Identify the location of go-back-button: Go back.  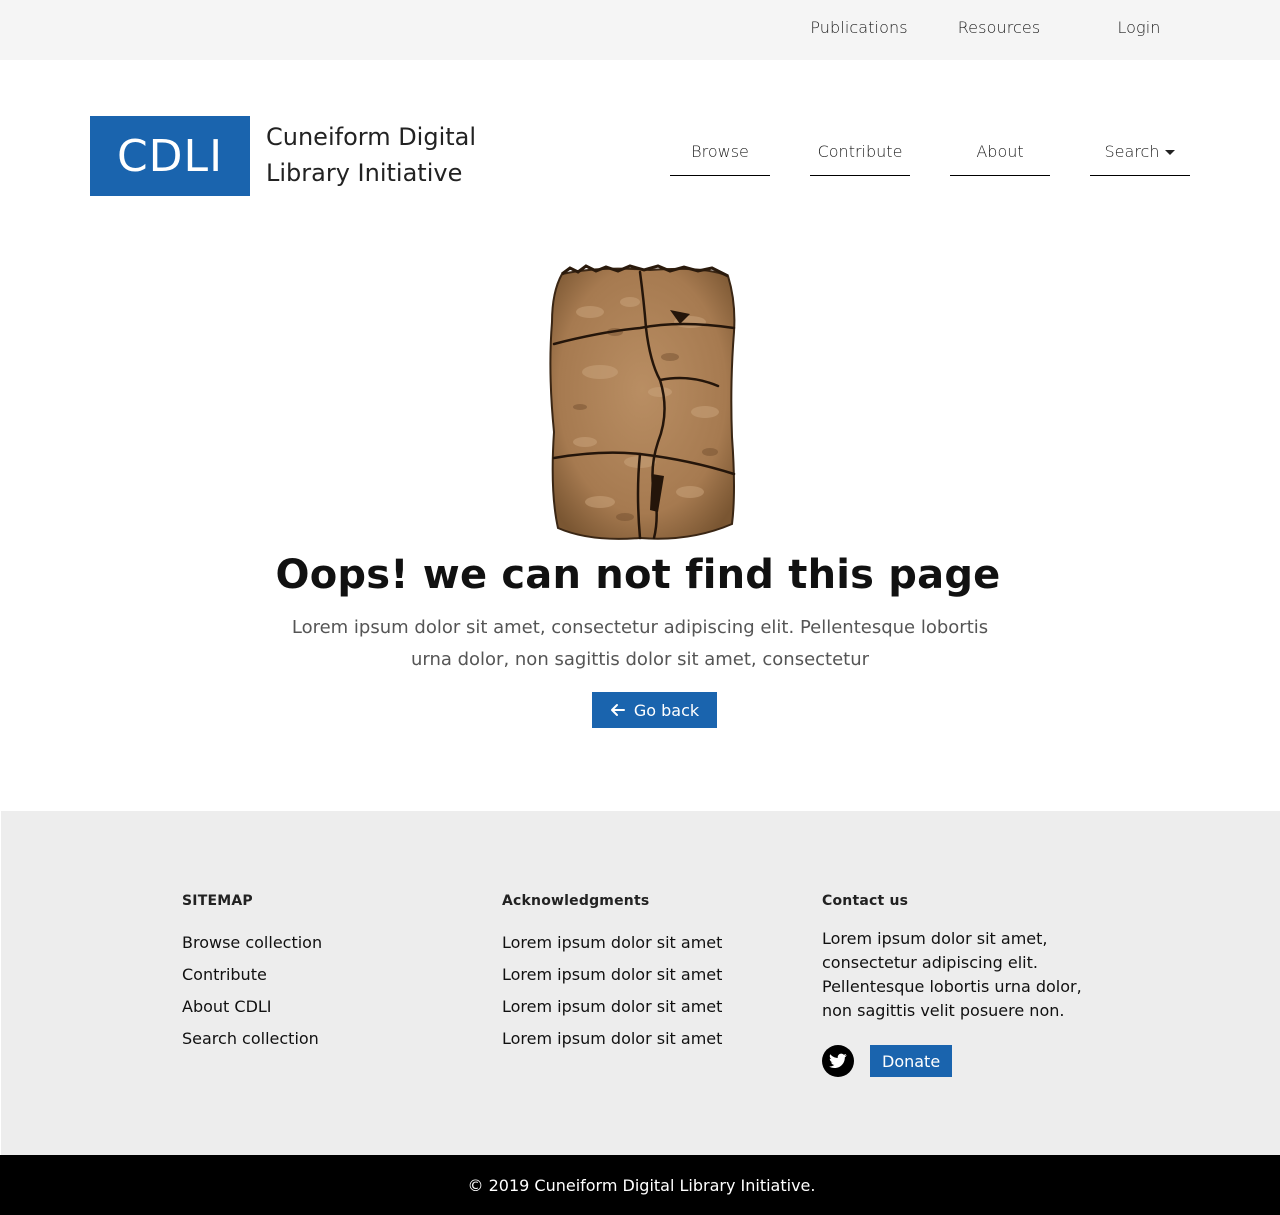
(654, 710).